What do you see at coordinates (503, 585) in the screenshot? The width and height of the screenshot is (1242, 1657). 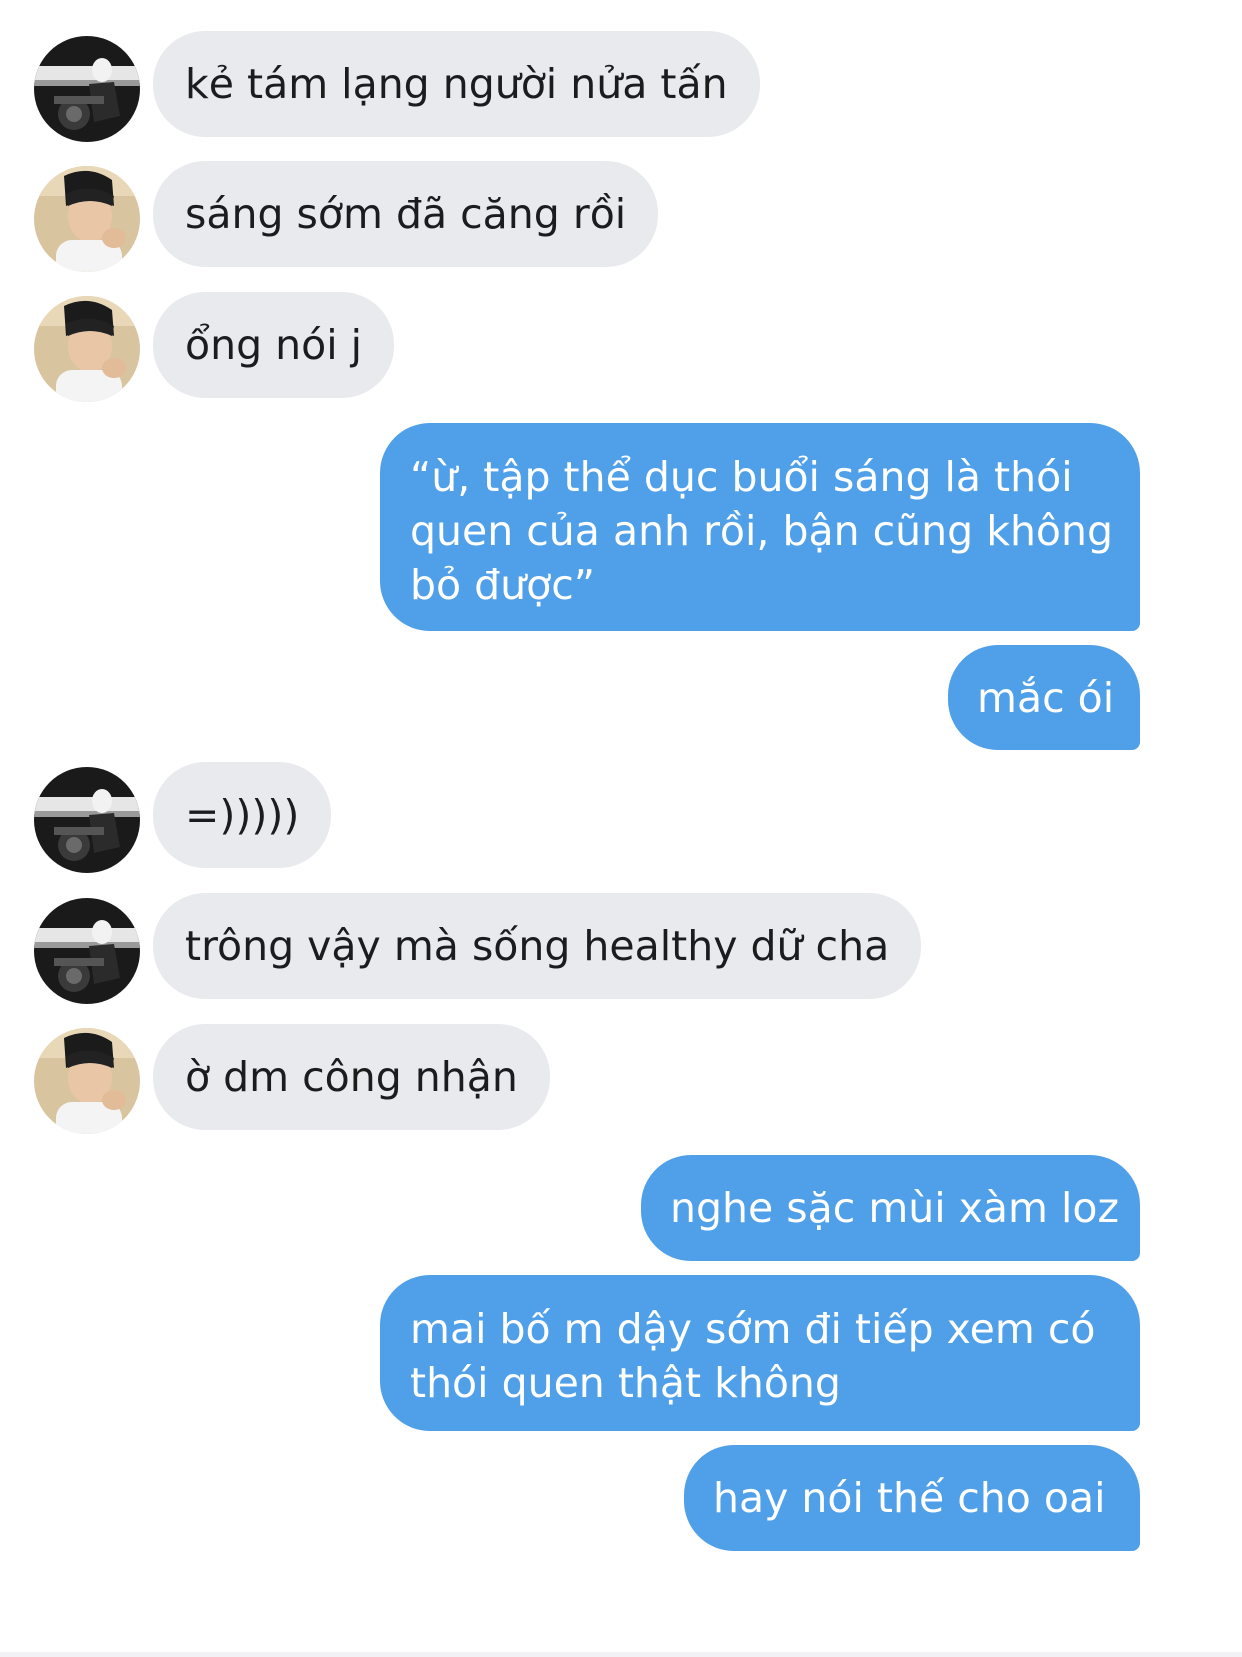 I see `message-text-line: bỏ được”` at bounding box center [503, 585].